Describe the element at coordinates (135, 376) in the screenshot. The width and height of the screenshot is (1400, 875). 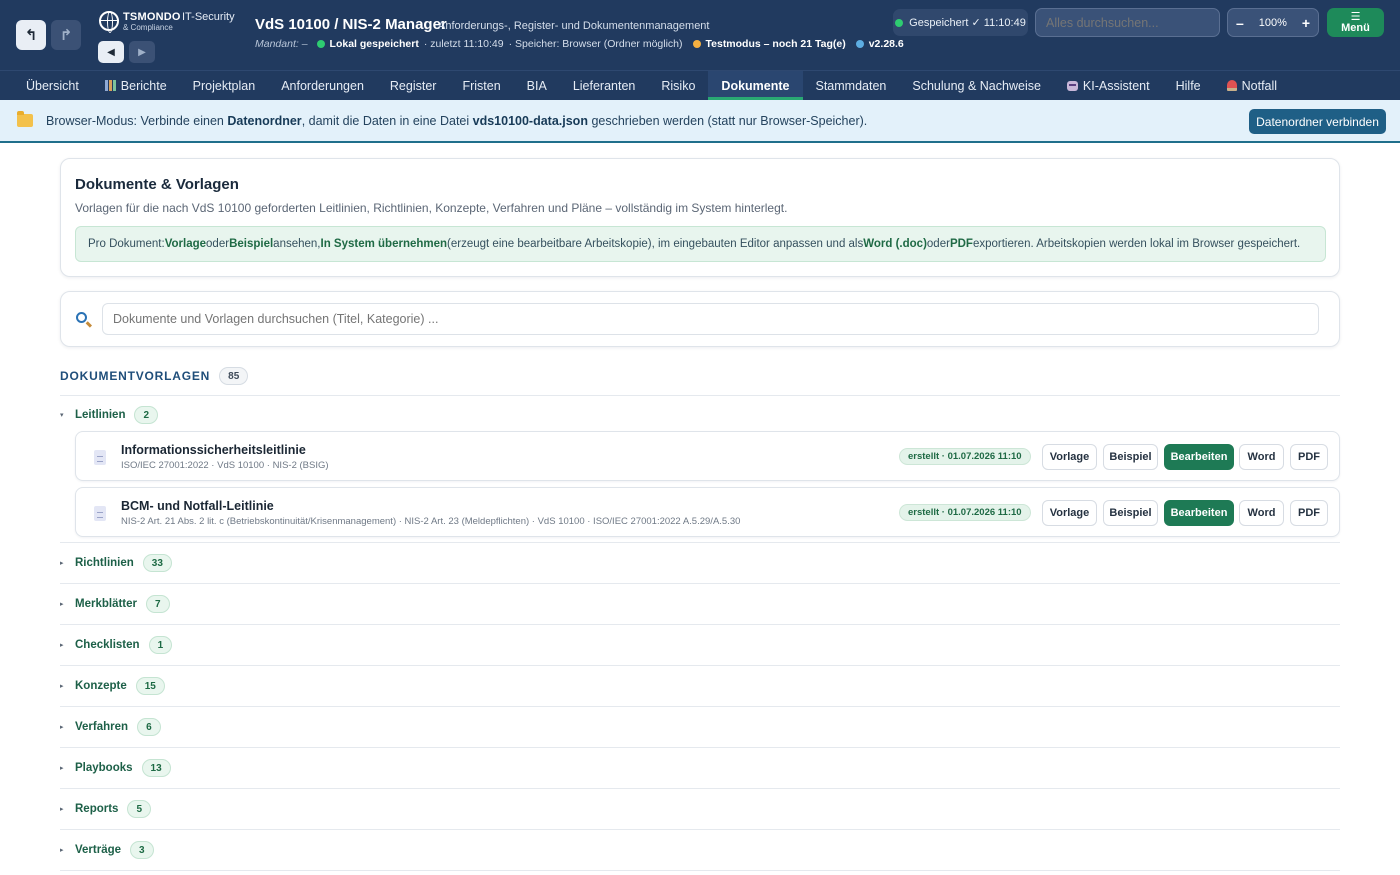
I see `templates-title: DOKUMENTVORLAGEN` at that location.